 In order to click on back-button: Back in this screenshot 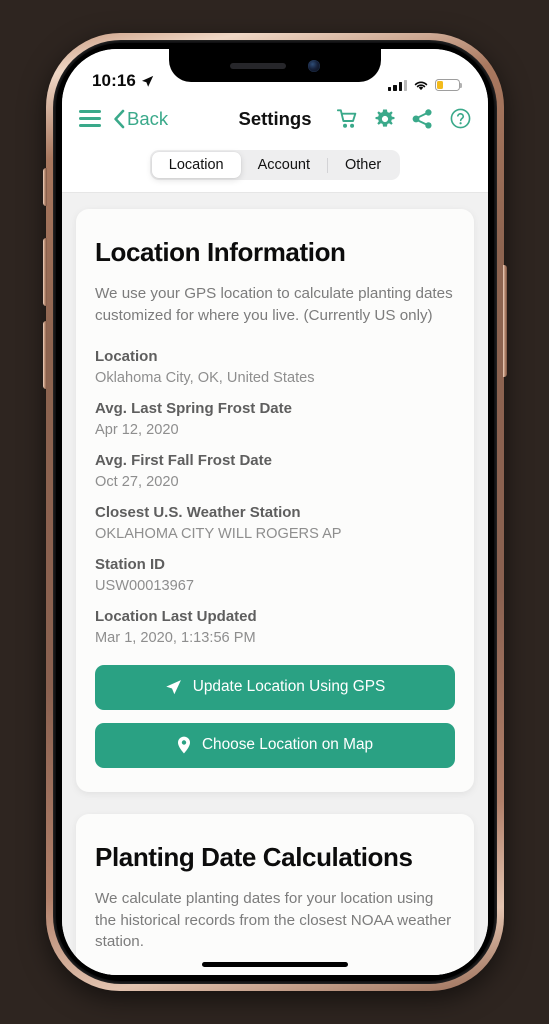, I will do `click(140, 119)`.